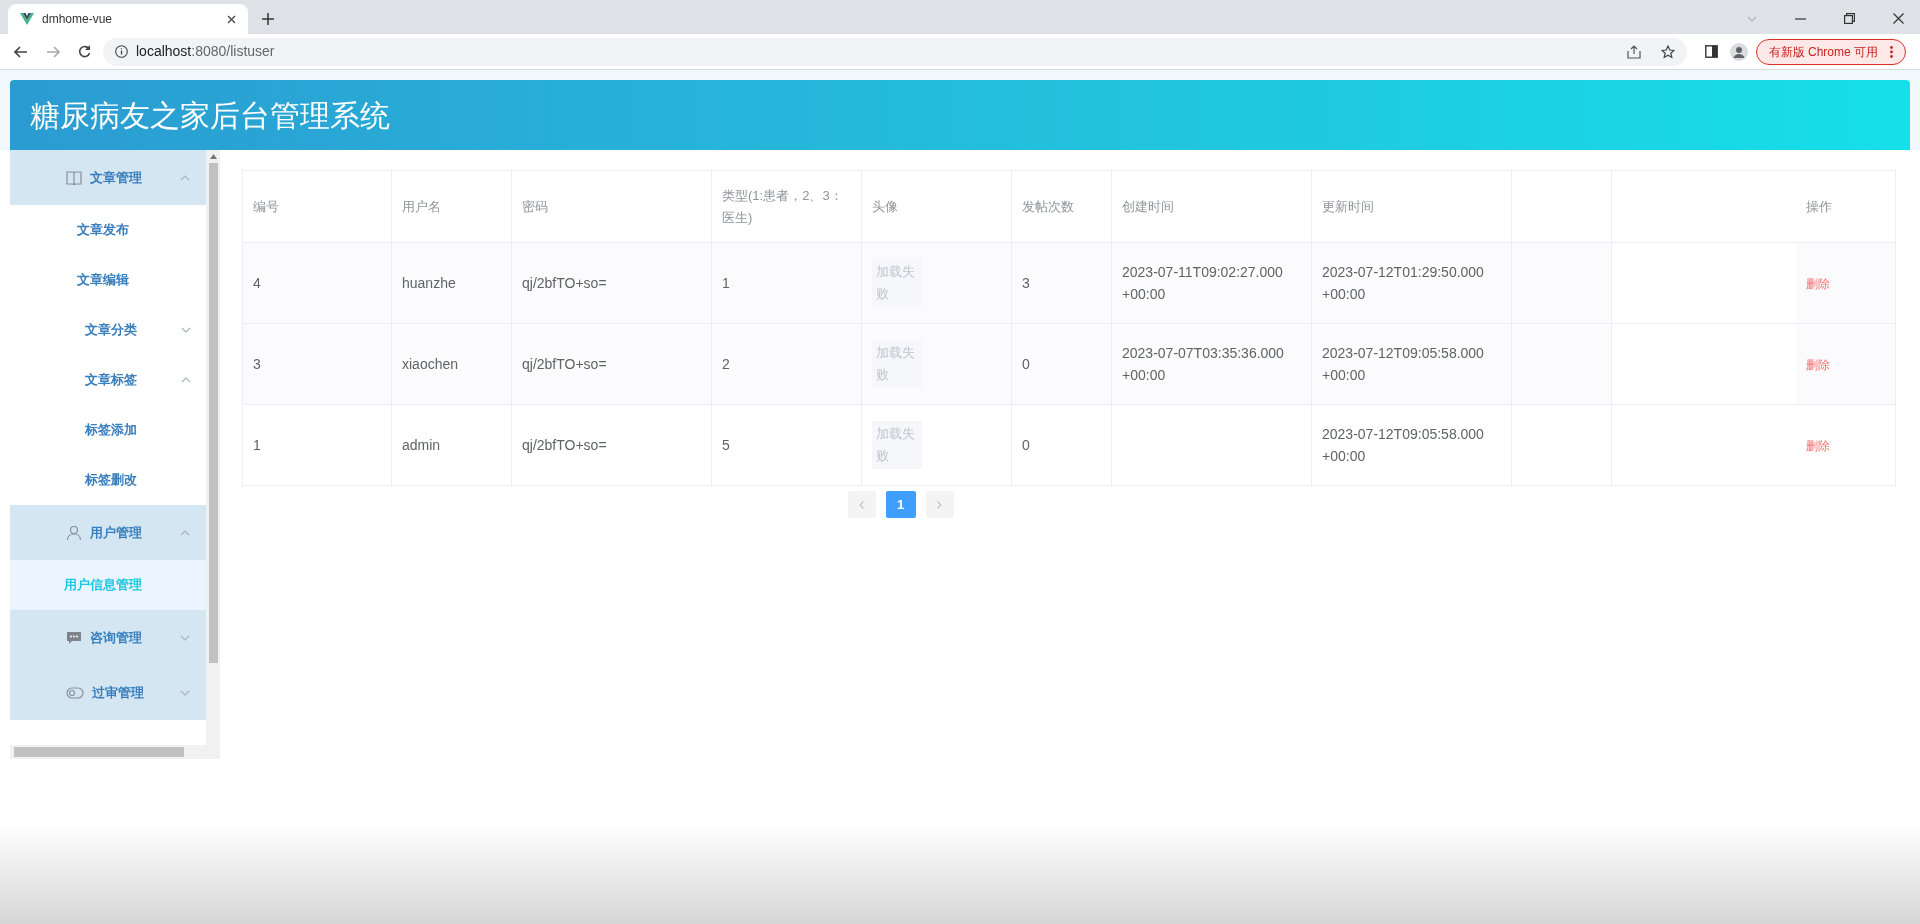 The height and width of the screenshot is (924, 1920). I want to click on menu-group: 文章管理, so click(108, 177).